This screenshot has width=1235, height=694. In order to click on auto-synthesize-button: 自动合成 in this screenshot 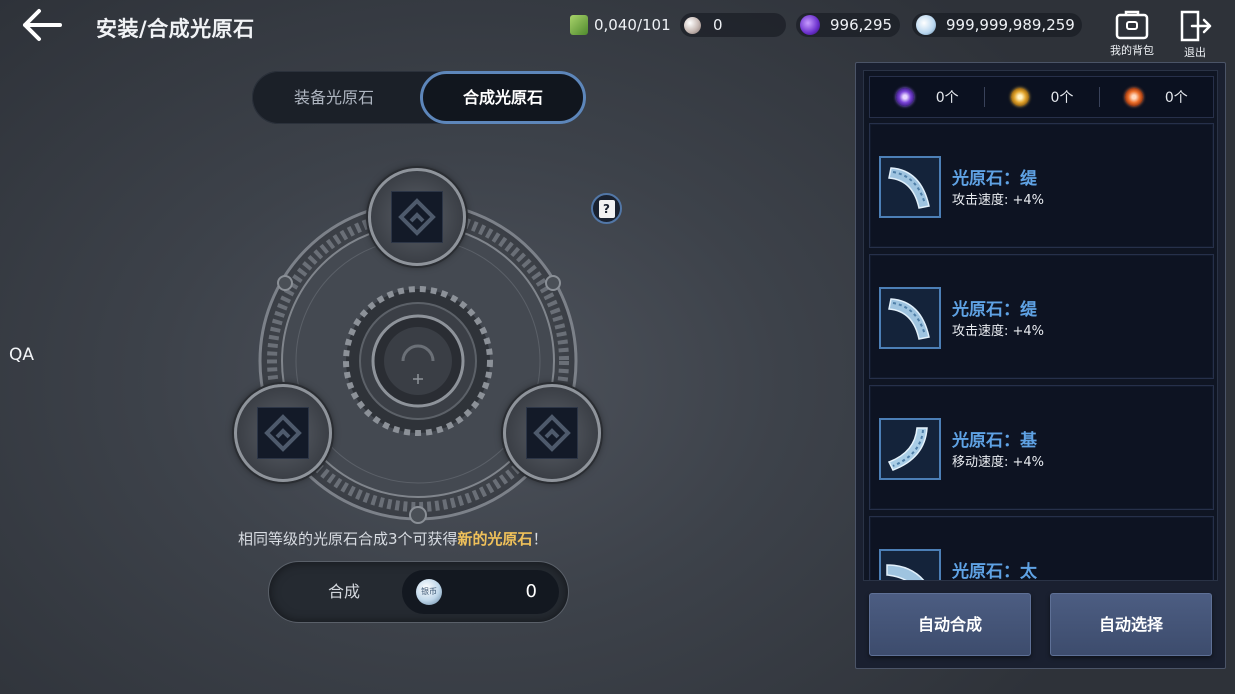, I will do `click(950, 624)`.